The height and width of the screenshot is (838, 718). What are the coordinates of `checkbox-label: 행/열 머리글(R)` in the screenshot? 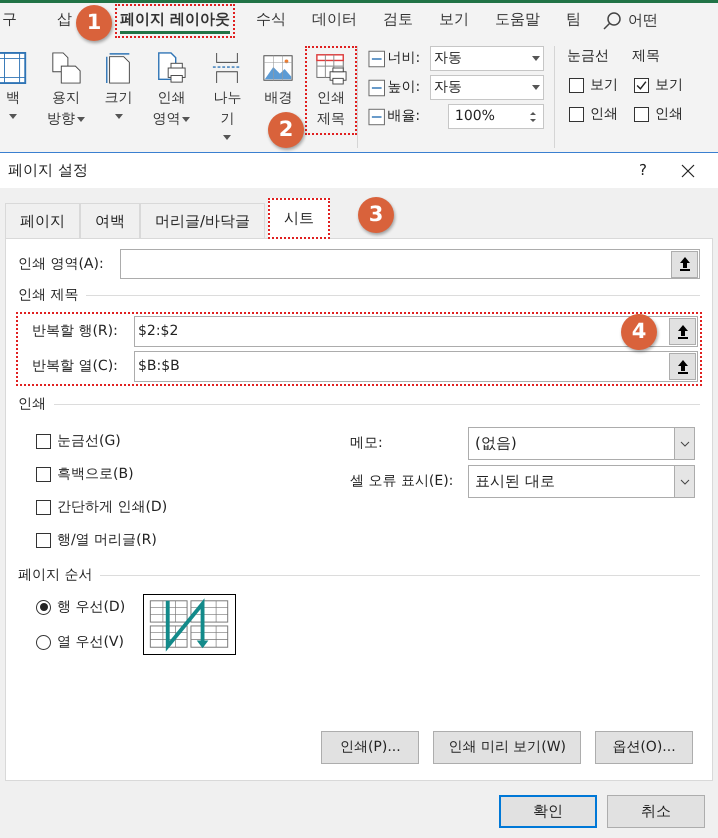 It's located at (107, 540).